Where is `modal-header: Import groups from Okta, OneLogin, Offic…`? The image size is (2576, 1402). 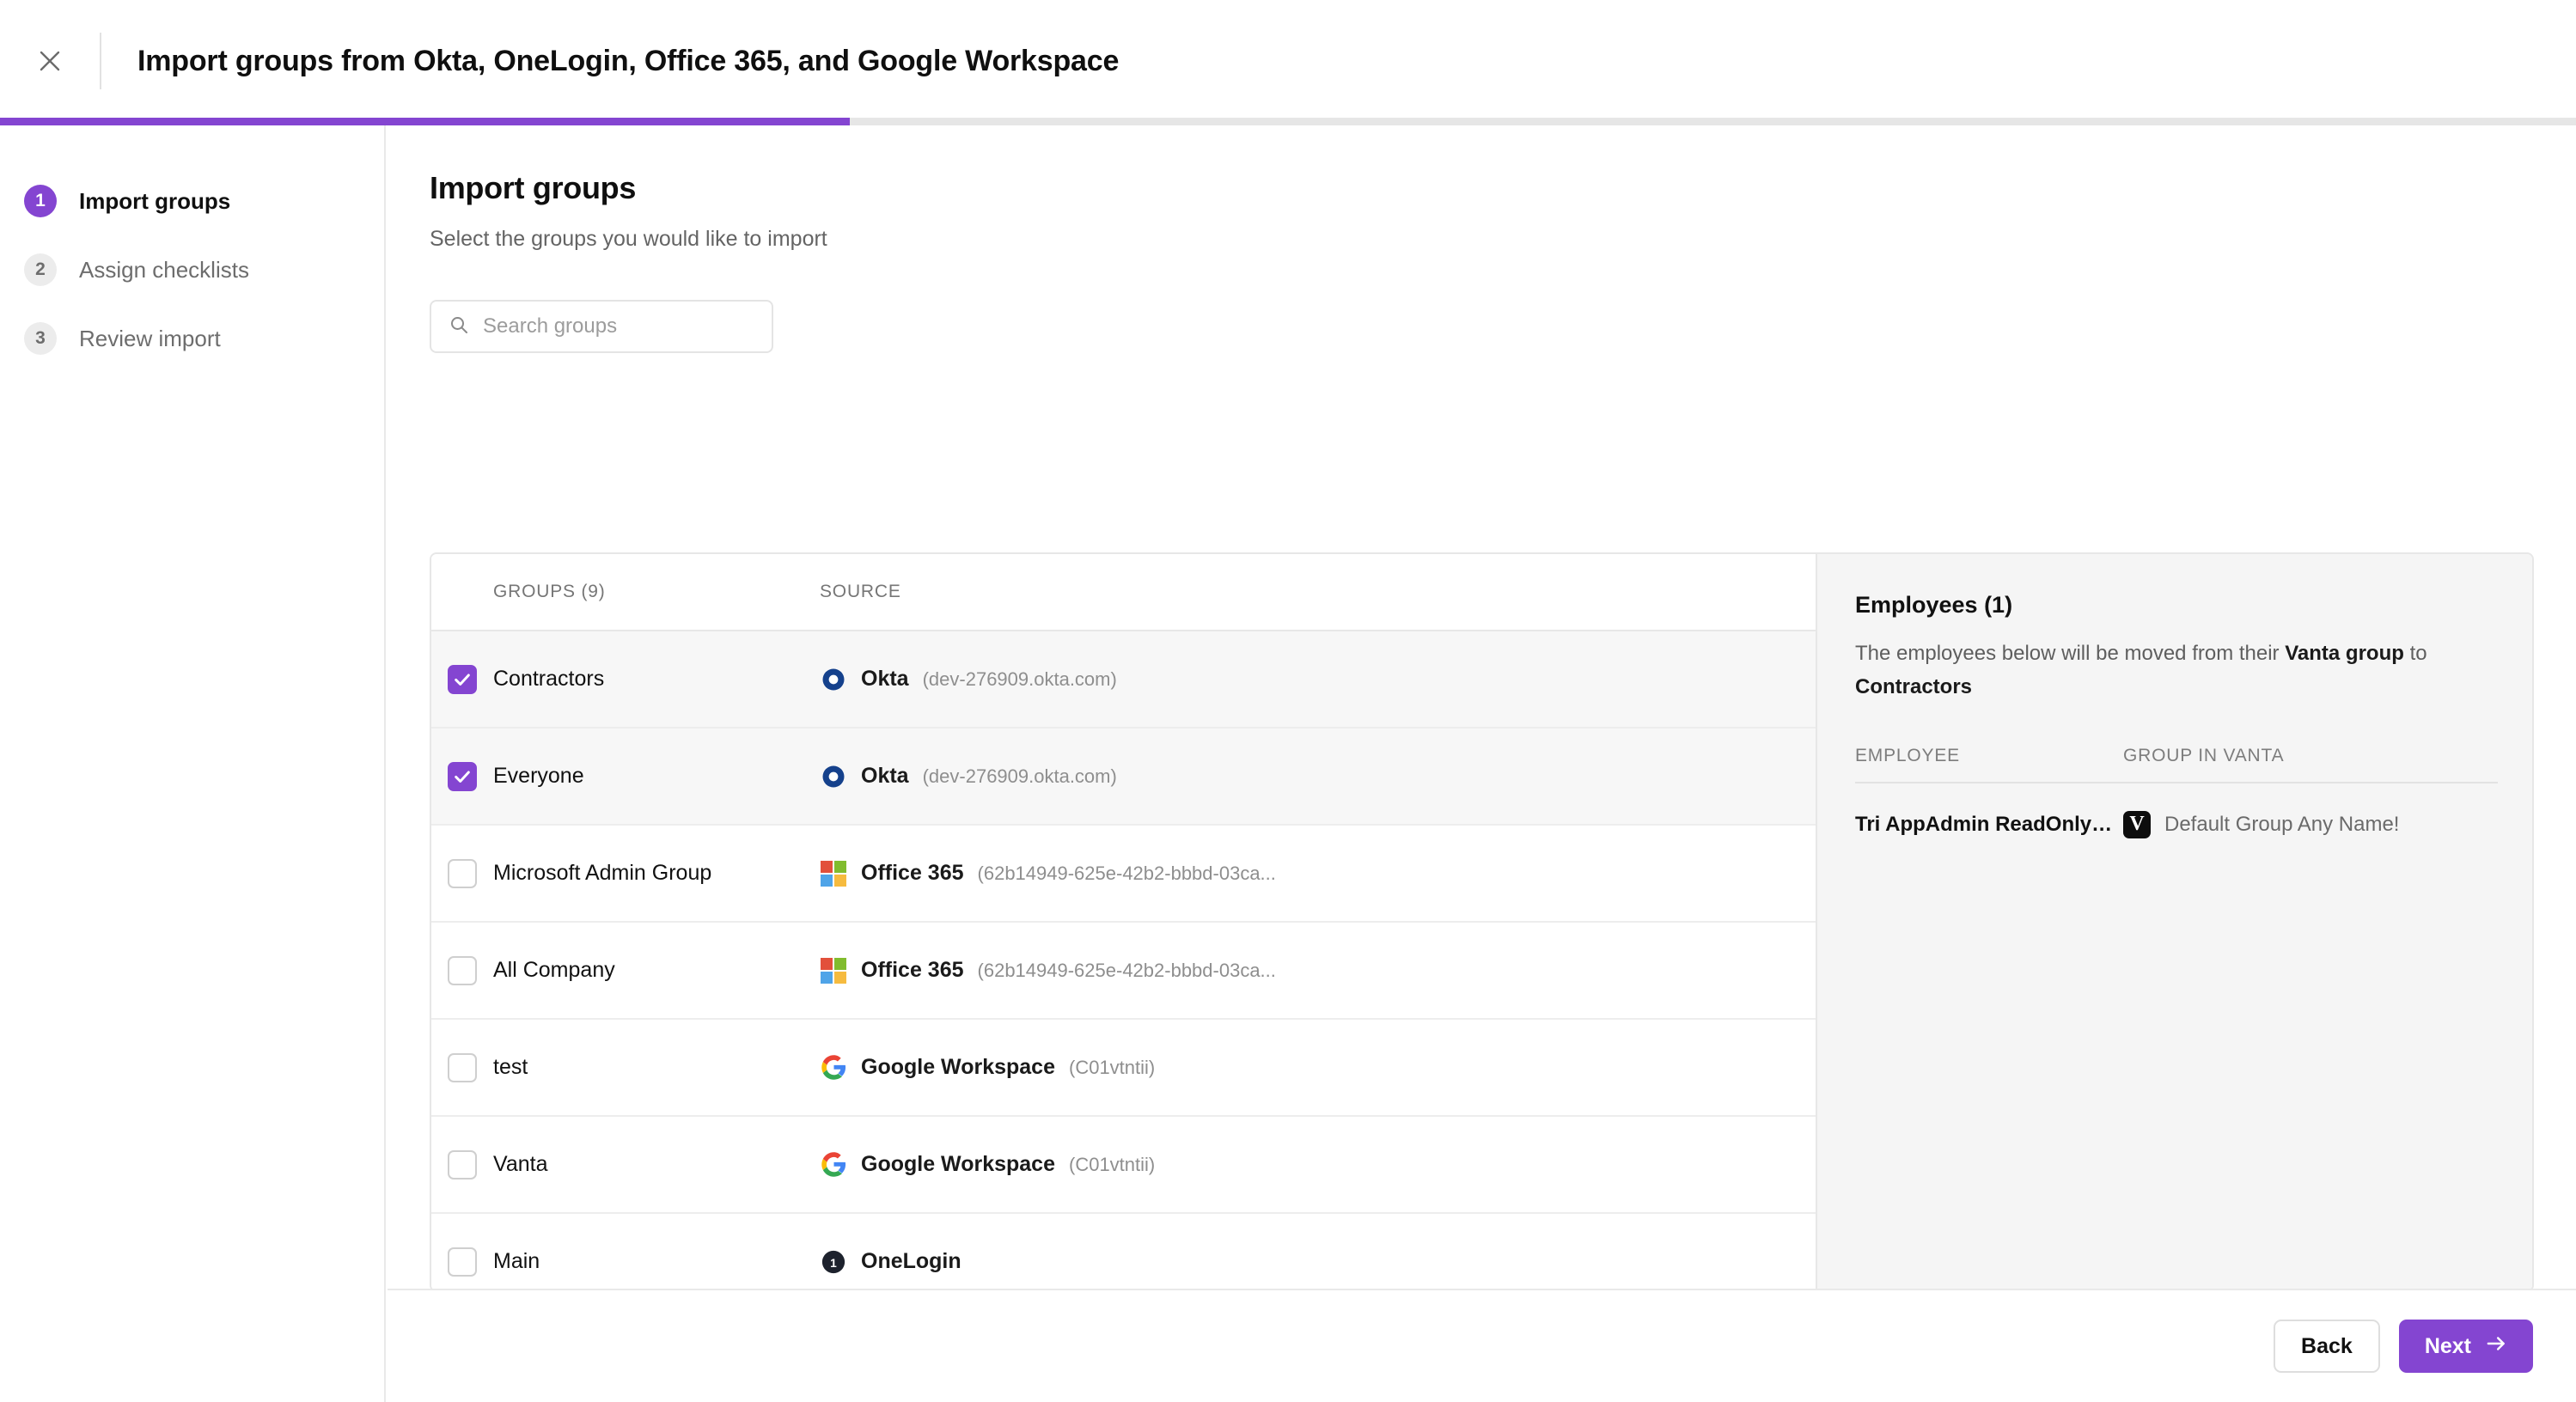 modal-header: Import groups from Okta, OneLogin, Offic… is located at coordinates (1288, 61).